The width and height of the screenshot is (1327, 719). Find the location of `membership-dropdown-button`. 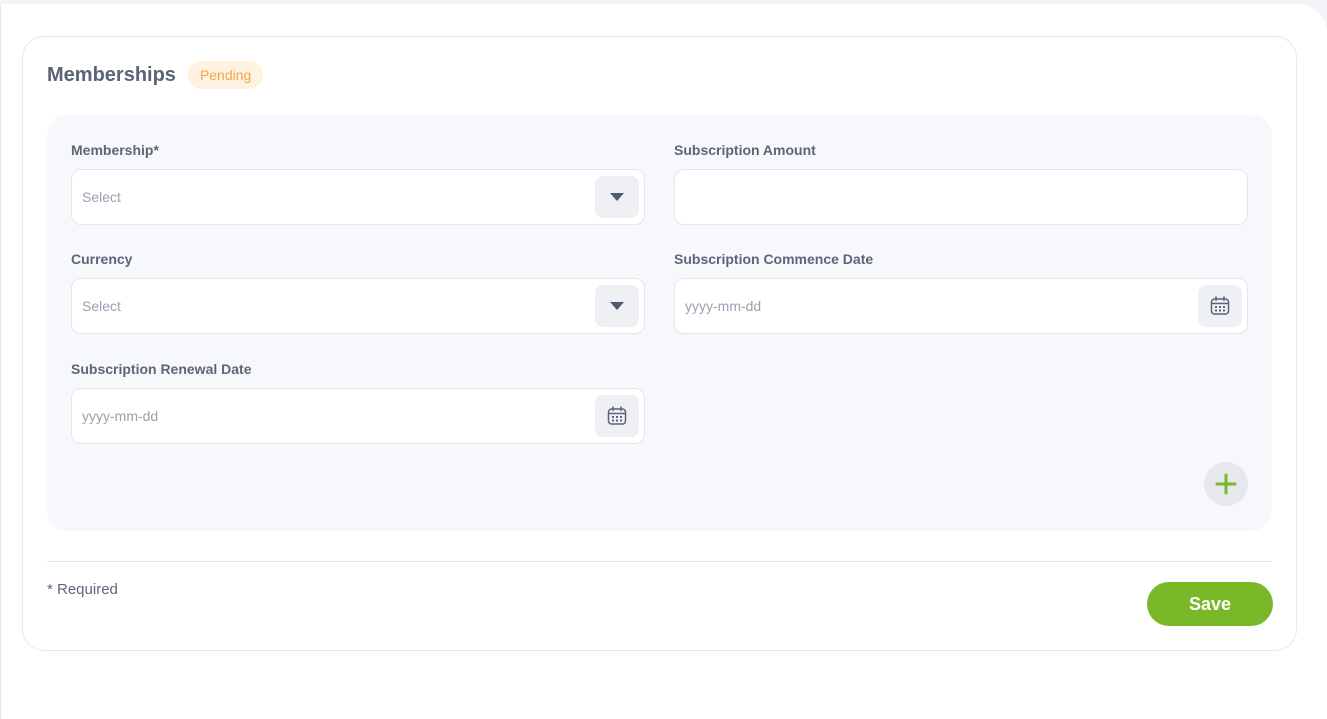

membership-dropdown-button is located at coordinates (617, 197).